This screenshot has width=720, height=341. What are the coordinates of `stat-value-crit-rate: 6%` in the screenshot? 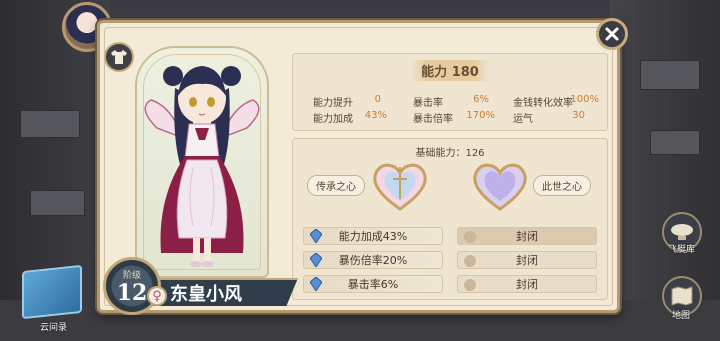 It's located at (481, 99).